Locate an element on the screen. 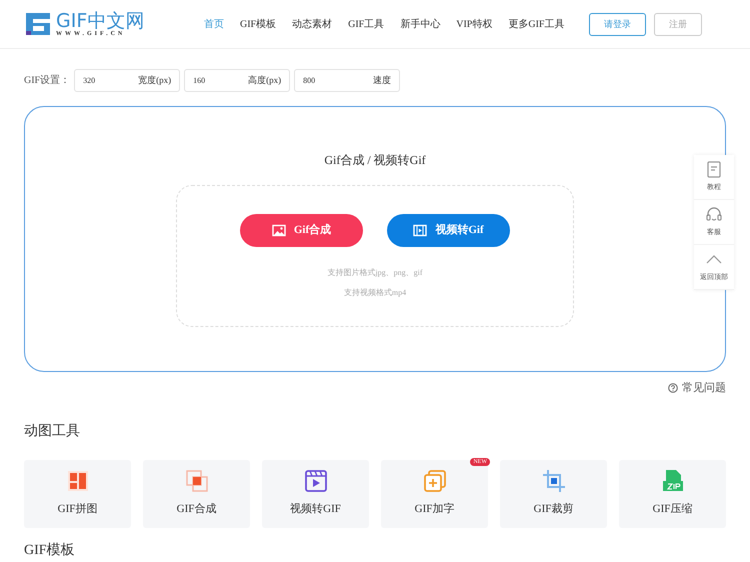 This screenshot has width=750, height=562. settings-label: GIF设置： is located at coordinates (47, 81).